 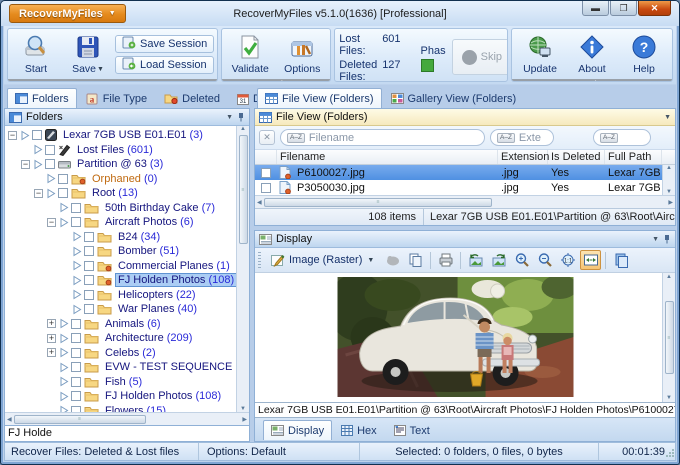 What do you see at coordinates (9, 419) in the screenshot?
I see `scroll-left-icon: ◀` at bounding box center [9, 419].